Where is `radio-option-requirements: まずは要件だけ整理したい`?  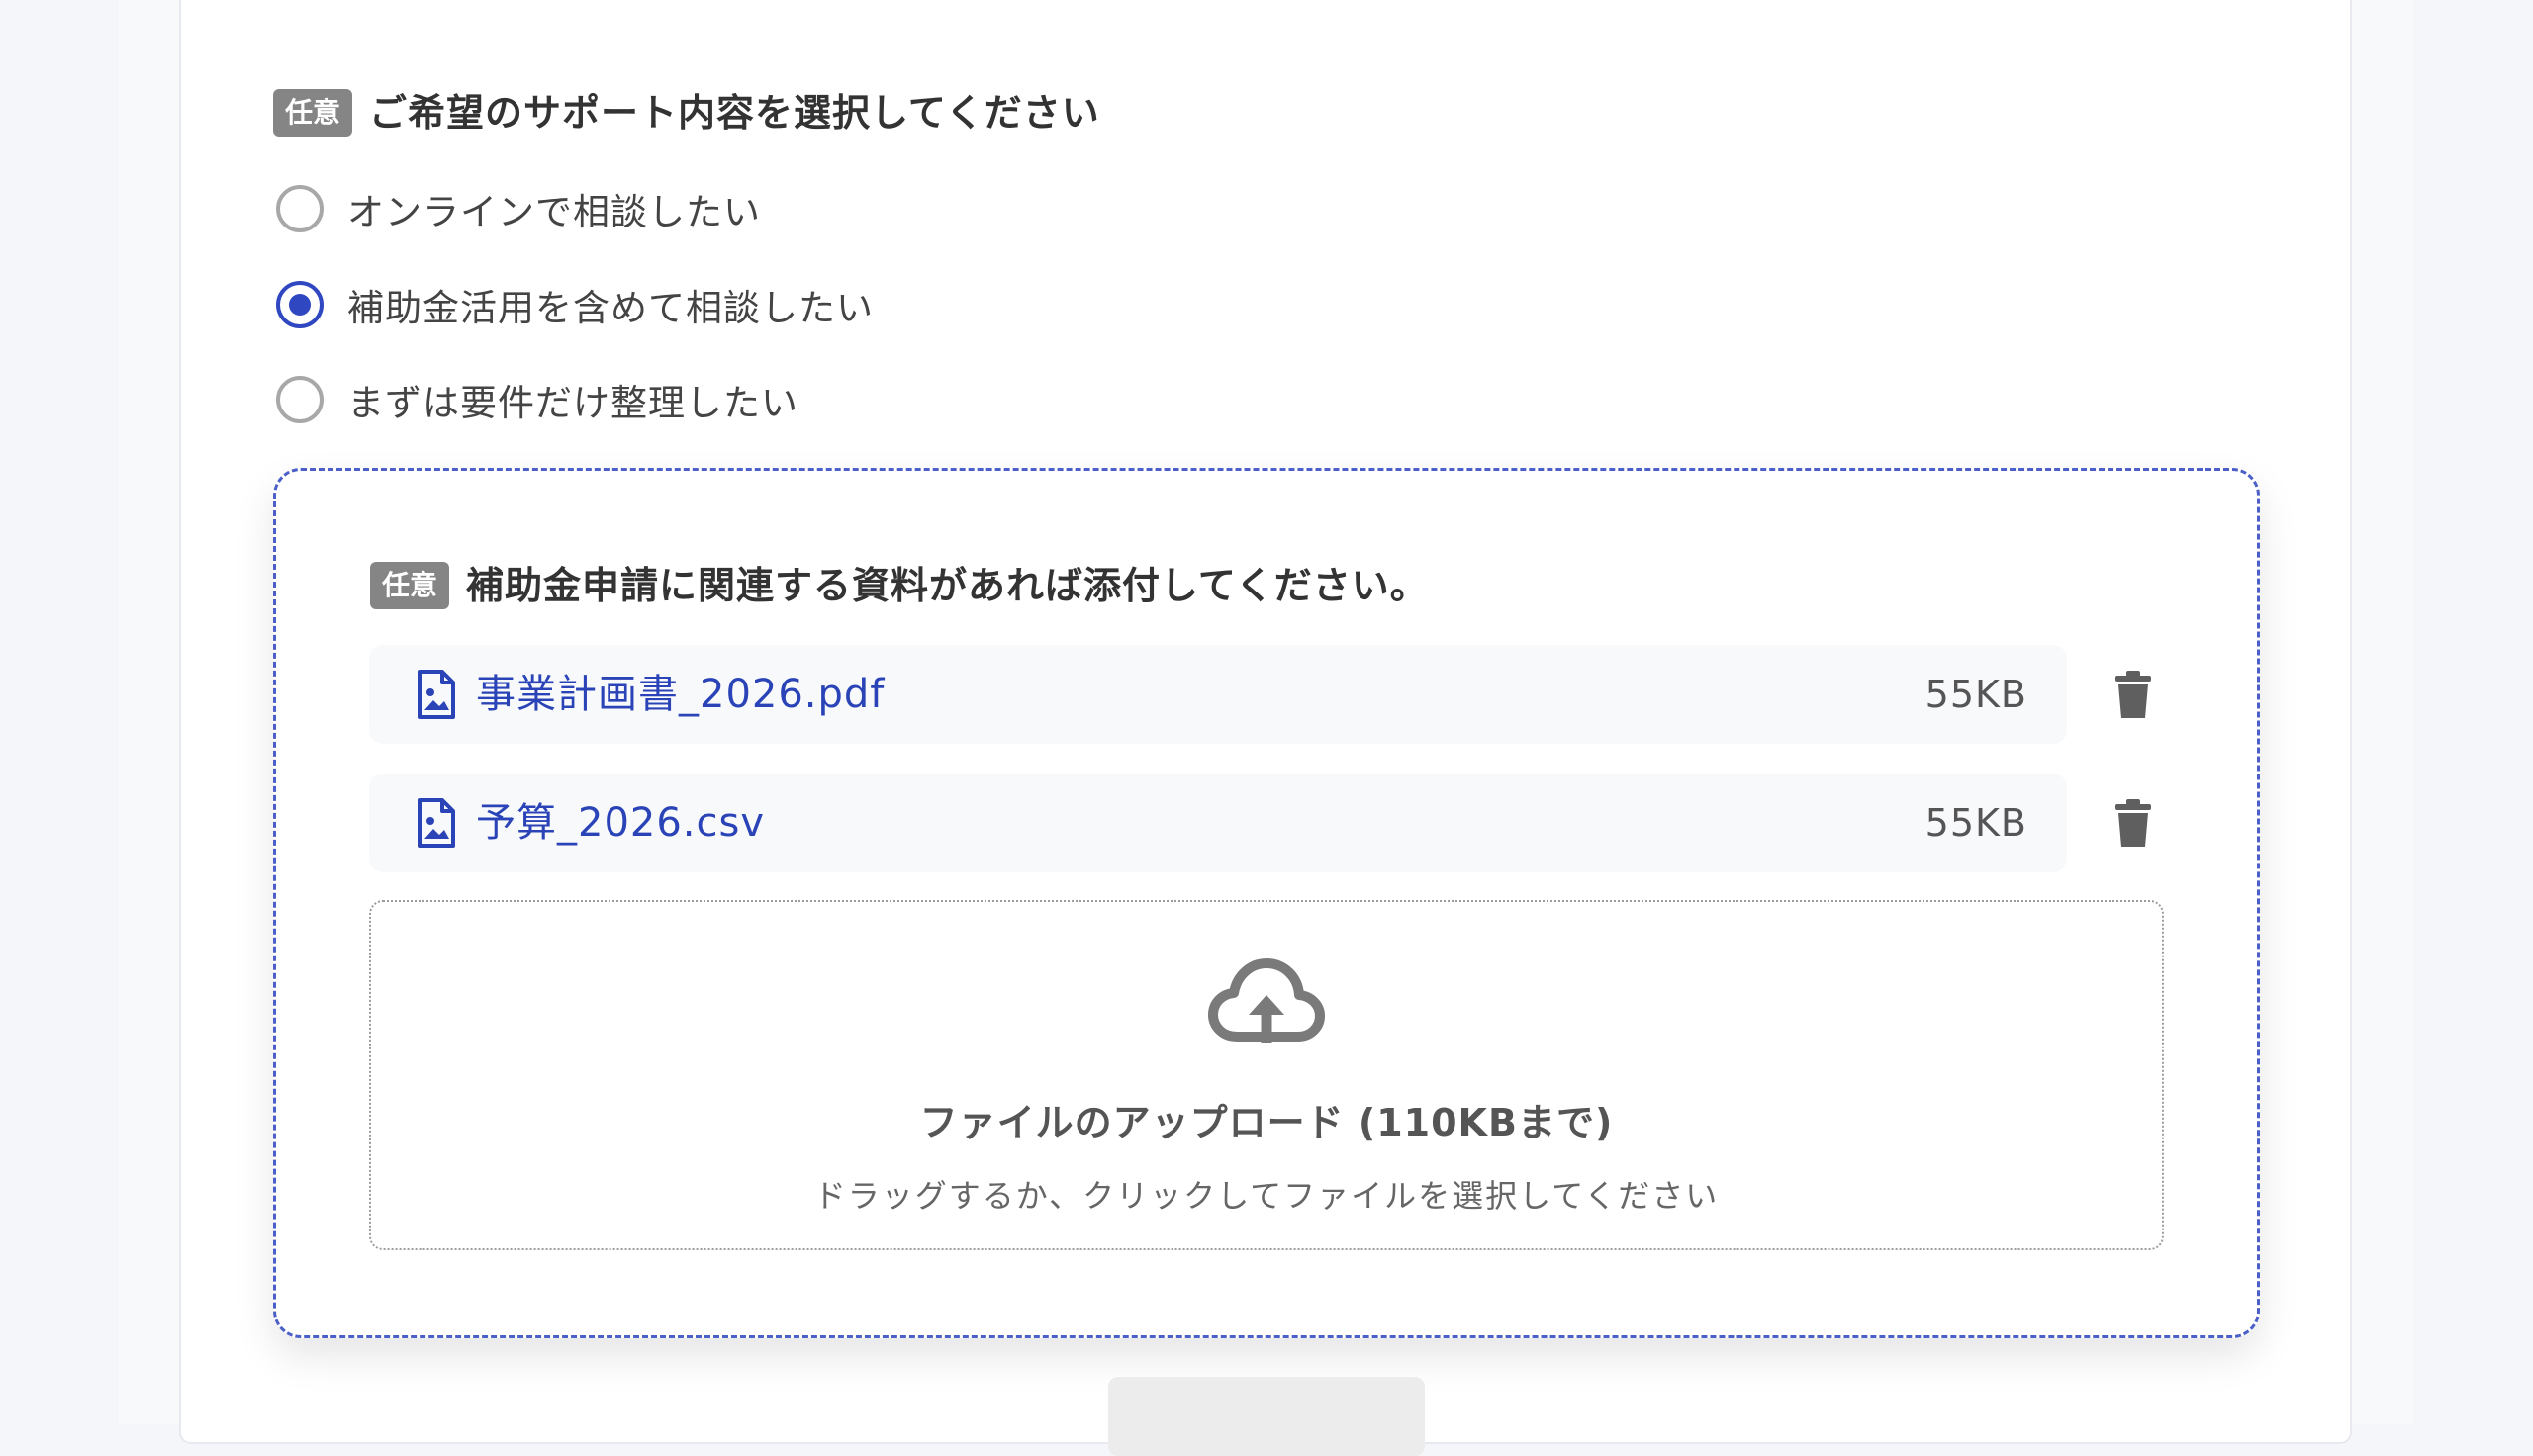
radio-option-requirements: まずは要件だけ整理したい is located at coordinates (537, 399).